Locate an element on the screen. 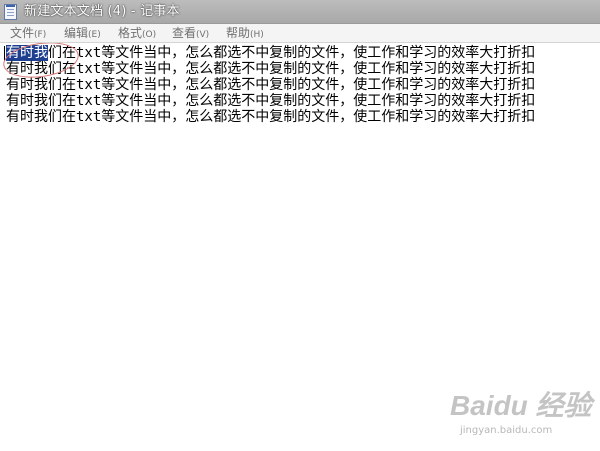  menu-file: 文件(F) is located at coordinates (28, 33).